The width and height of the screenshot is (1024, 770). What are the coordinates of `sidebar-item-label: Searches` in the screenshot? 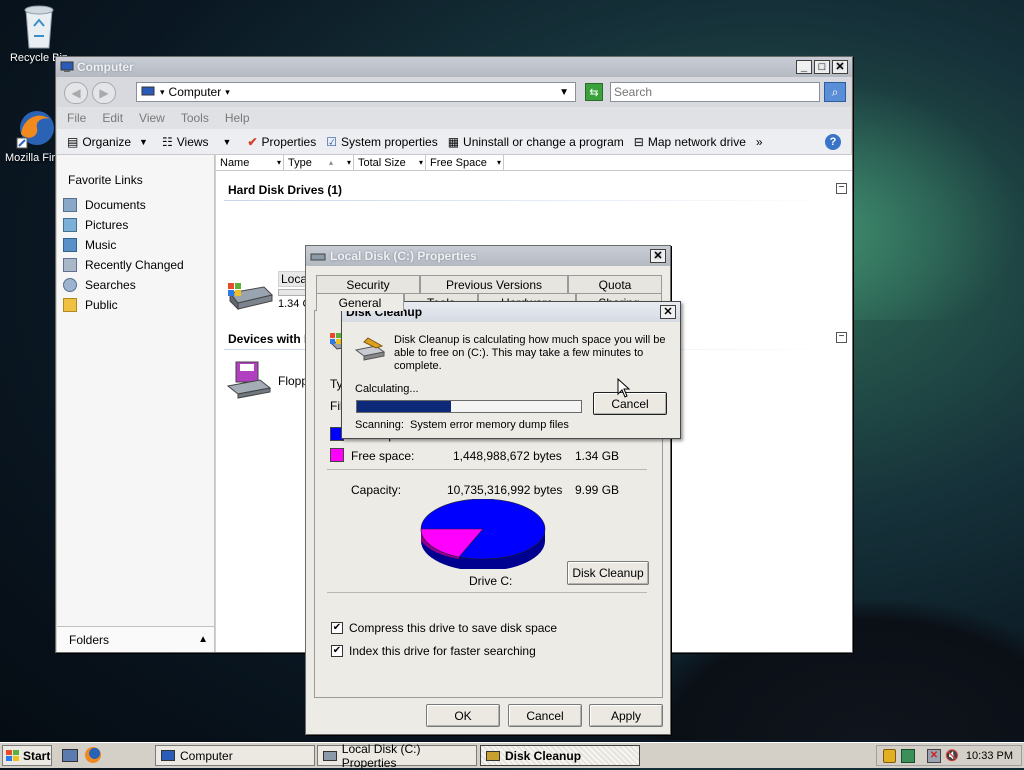 It's located at (110, 285).